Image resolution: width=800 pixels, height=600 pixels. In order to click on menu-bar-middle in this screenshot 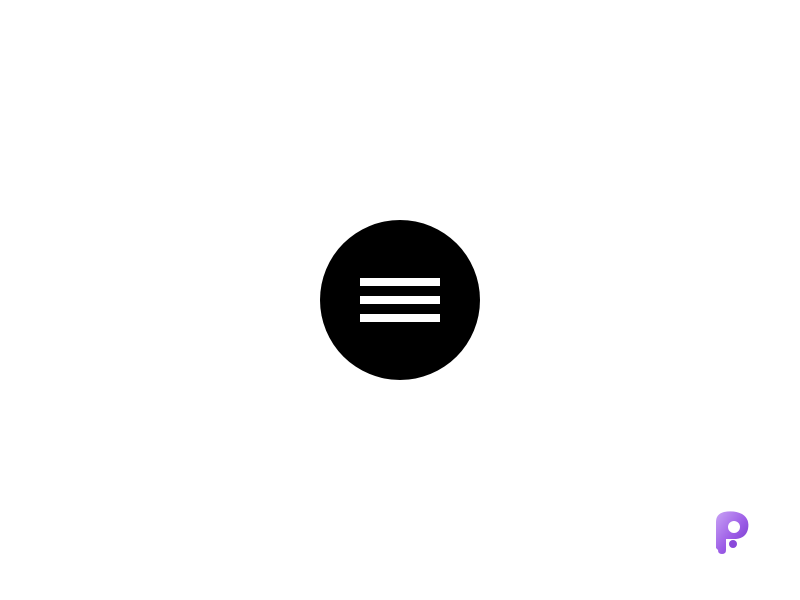, I will do `click(400, 300)`.